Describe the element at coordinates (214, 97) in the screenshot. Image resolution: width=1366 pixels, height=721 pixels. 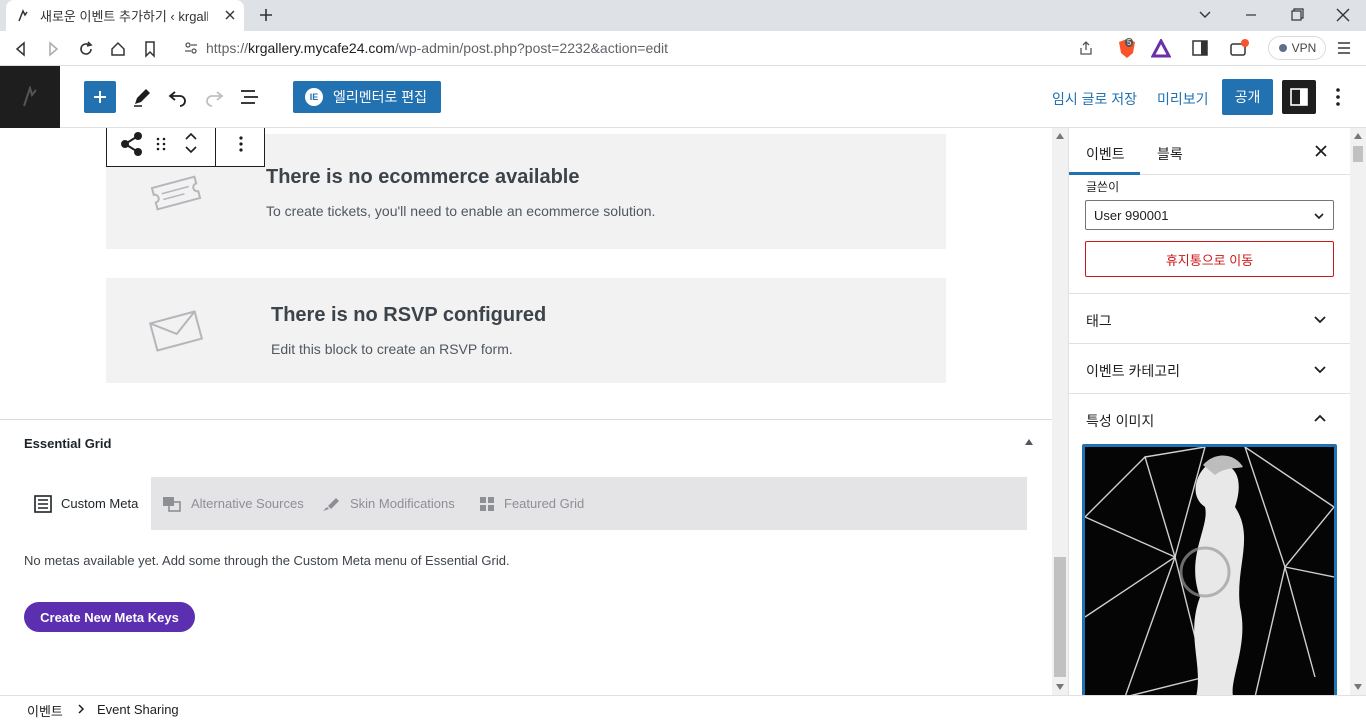
I see `redo-icon` at that location.